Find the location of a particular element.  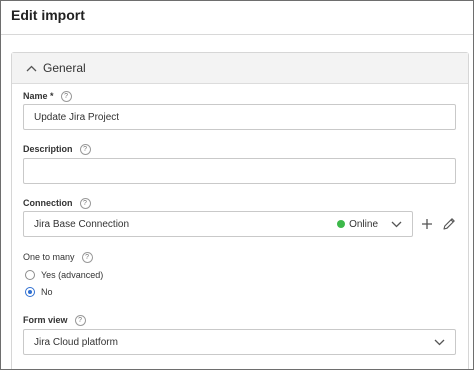

form-view-select: Jira Cloud platform is located at coordinates (239, 342).